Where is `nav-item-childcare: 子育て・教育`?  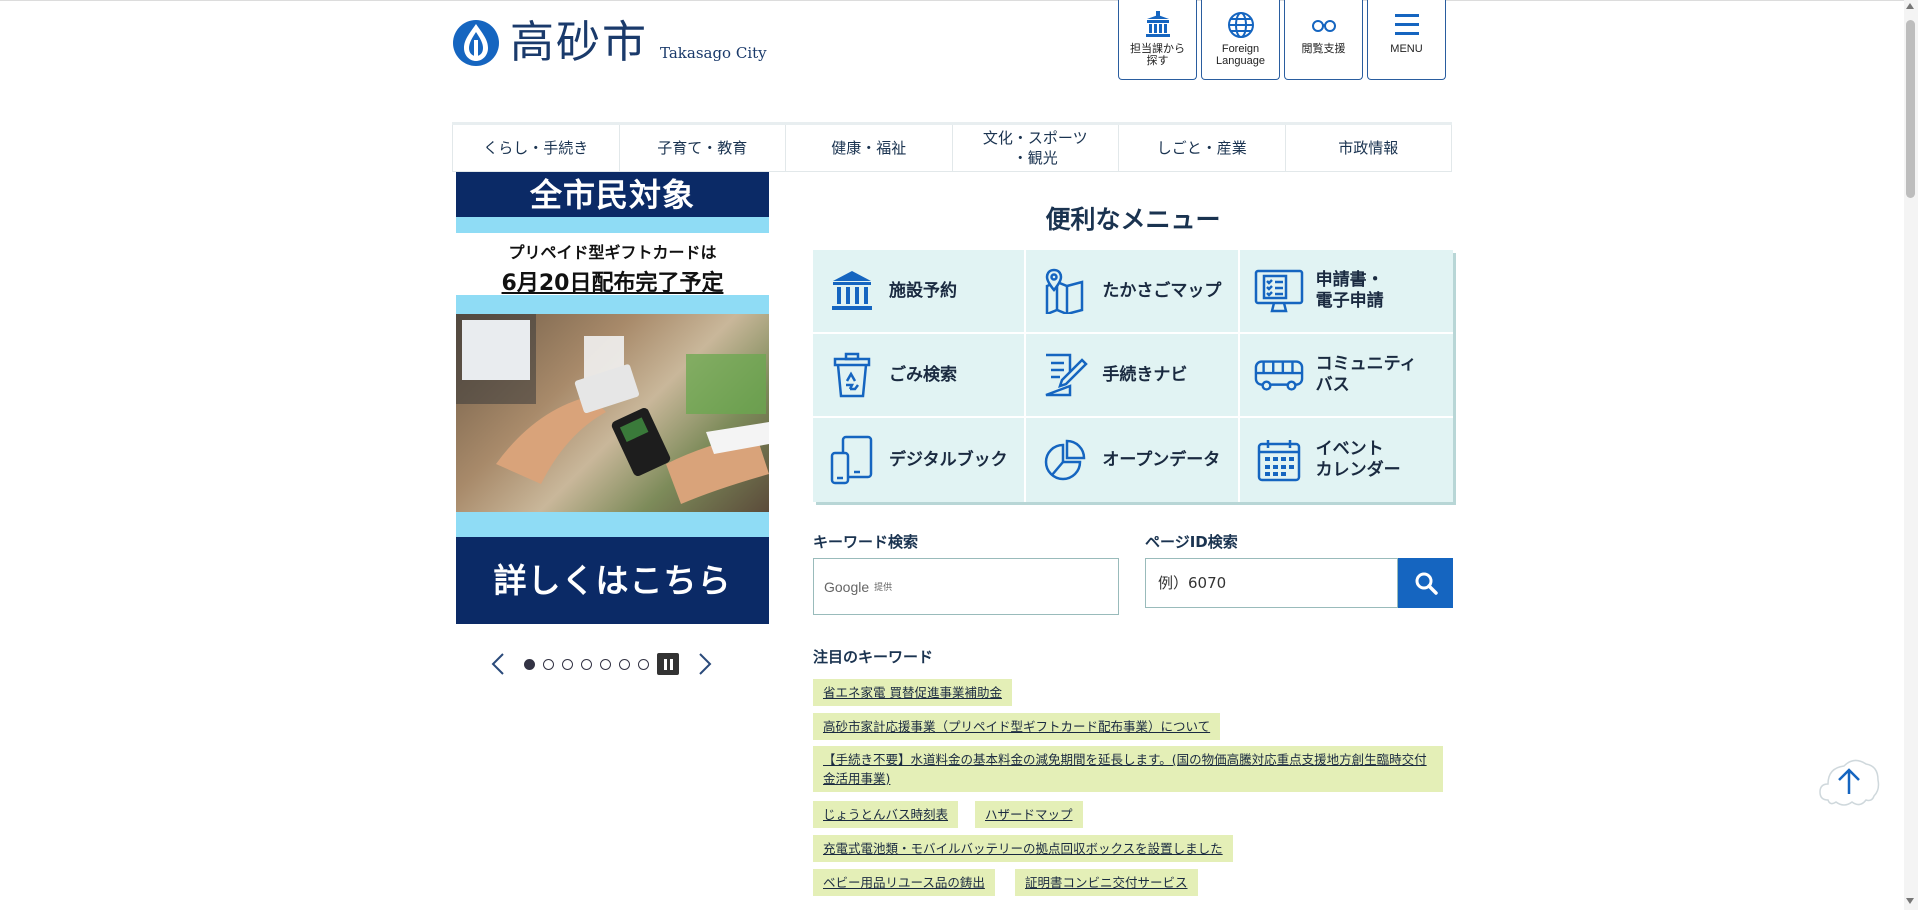 nav-item-childcare: 子育て・教育 is located at coordinates (702, 148).